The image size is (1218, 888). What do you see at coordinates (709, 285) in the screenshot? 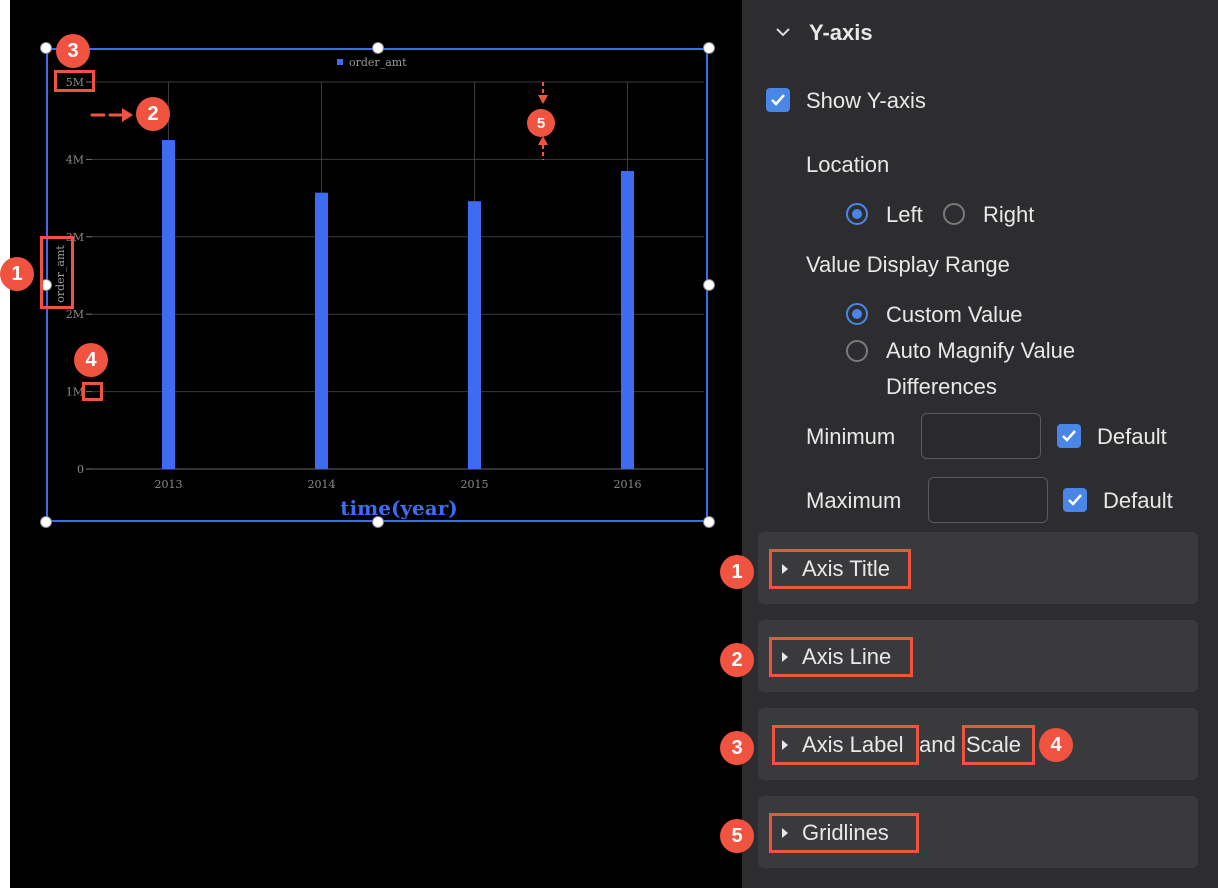
I see `resize-handle-right` at bounding box center [709, 285].